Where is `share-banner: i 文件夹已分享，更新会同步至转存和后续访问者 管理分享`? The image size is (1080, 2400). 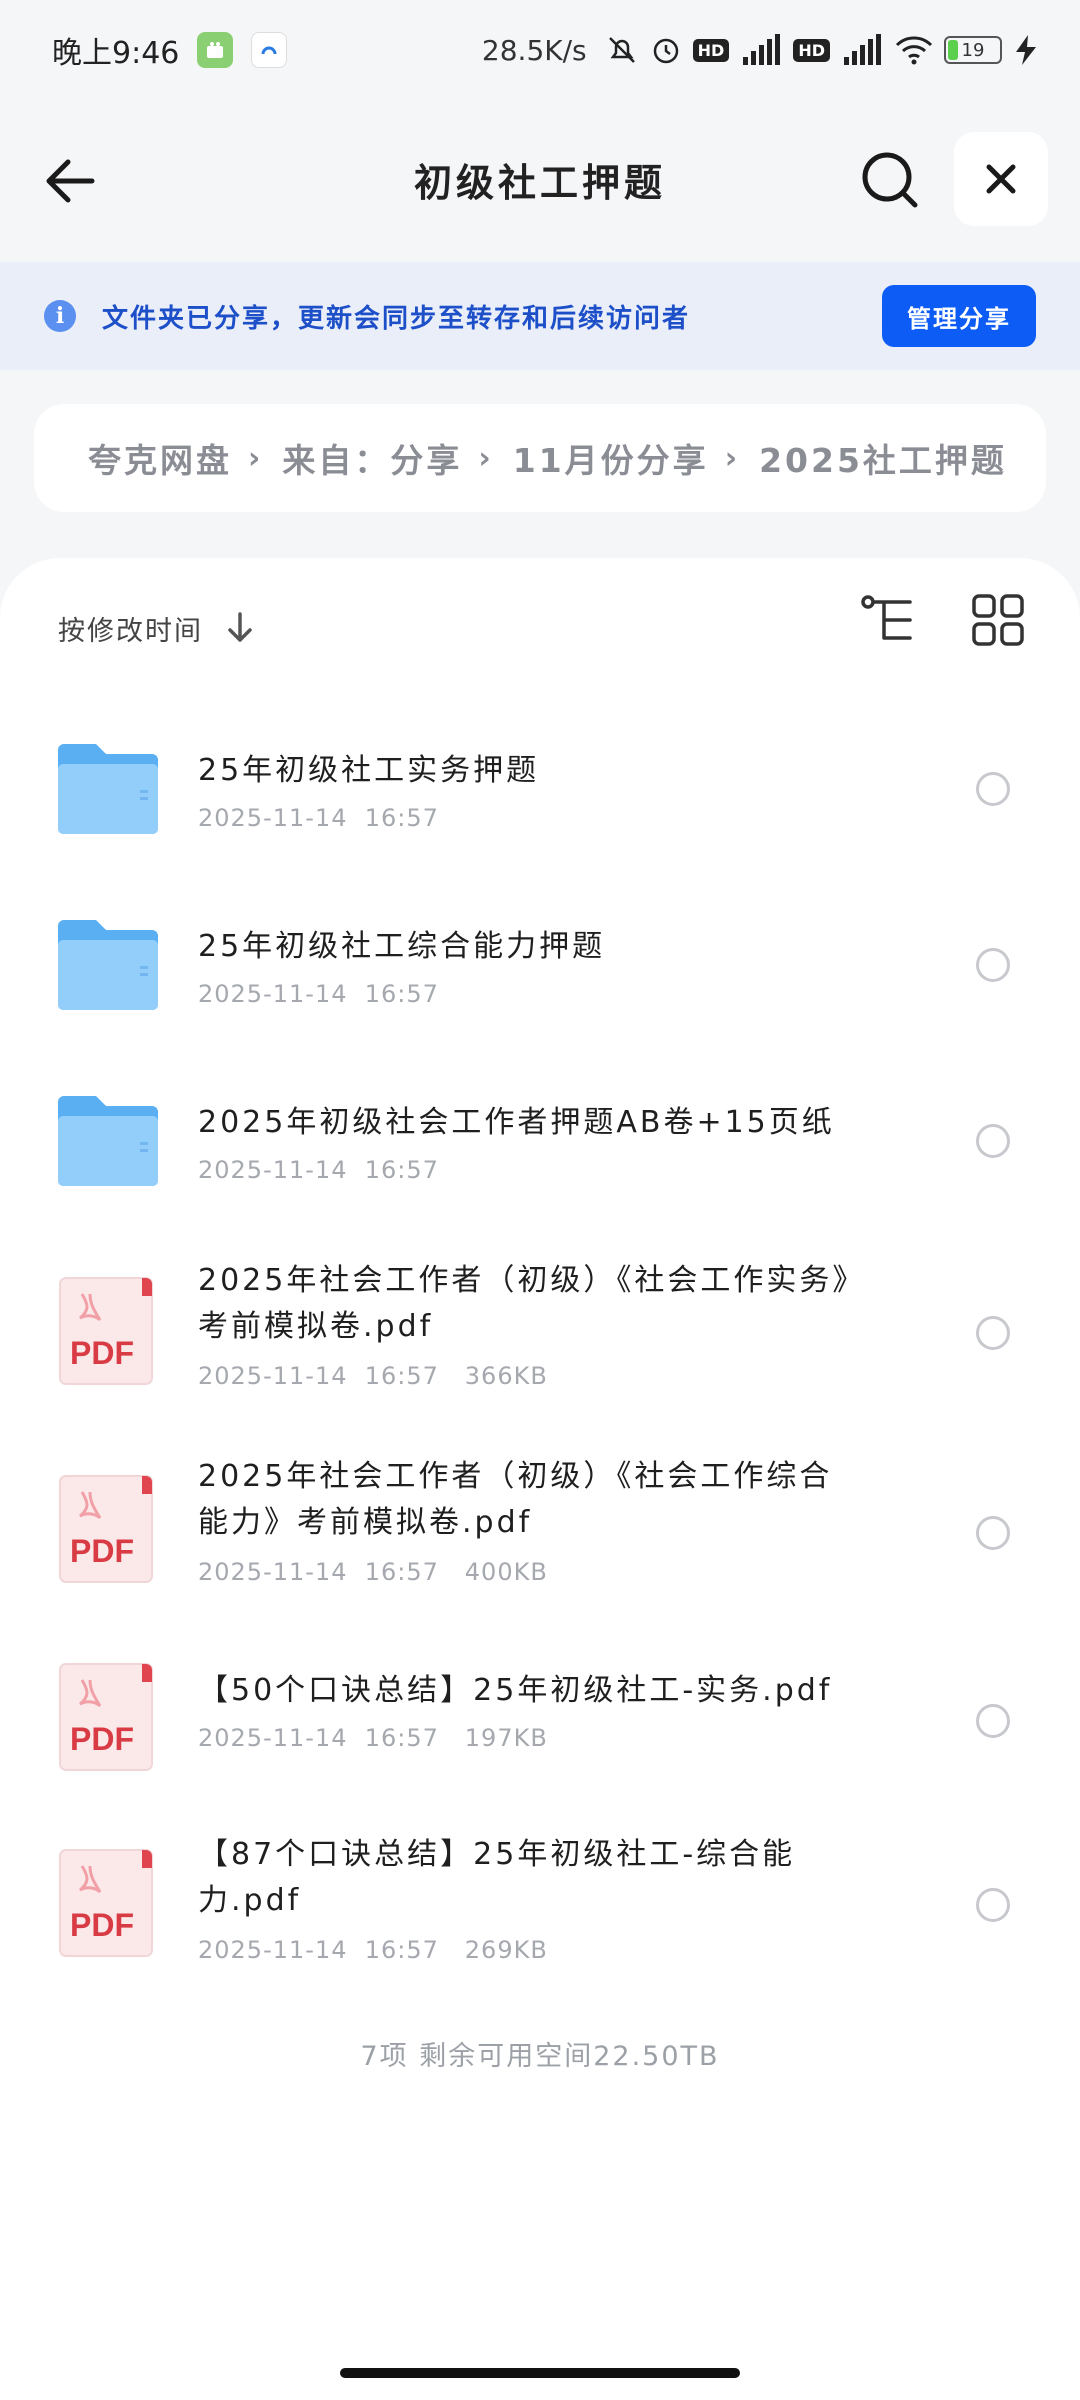
share-banner: i 文件夹已分享，更新会同步至转存和后续访问者 管理分享 is located at coordinates (540, 316).